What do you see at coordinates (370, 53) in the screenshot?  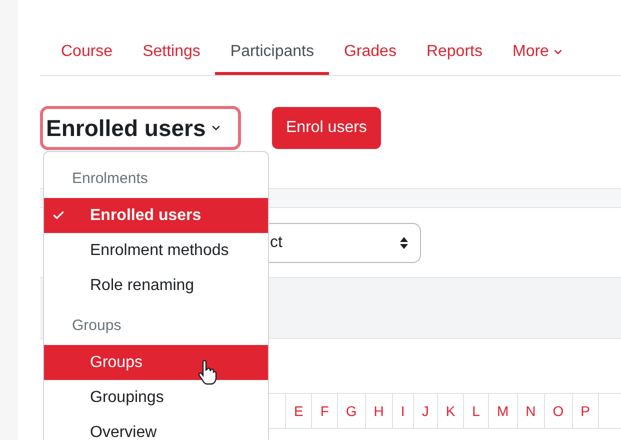 I see `nav-tab: Grades` at bounding box center [370, 53].